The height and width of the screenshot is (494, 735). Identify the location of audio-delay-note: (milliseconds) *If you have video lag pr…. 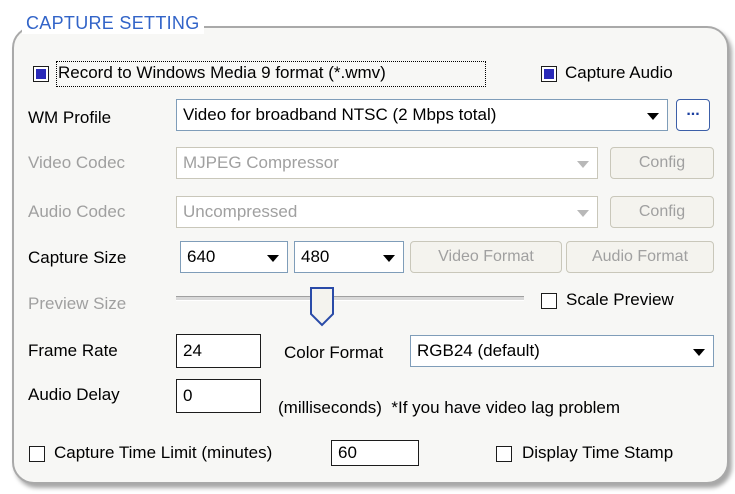
(449, 407).